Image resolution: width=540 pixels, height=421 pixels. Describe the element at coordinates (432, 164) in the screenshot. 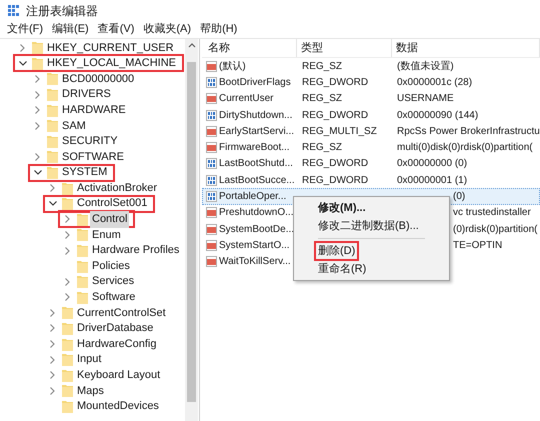

I see `table-cell: 0x00000000 (0)` at that location.